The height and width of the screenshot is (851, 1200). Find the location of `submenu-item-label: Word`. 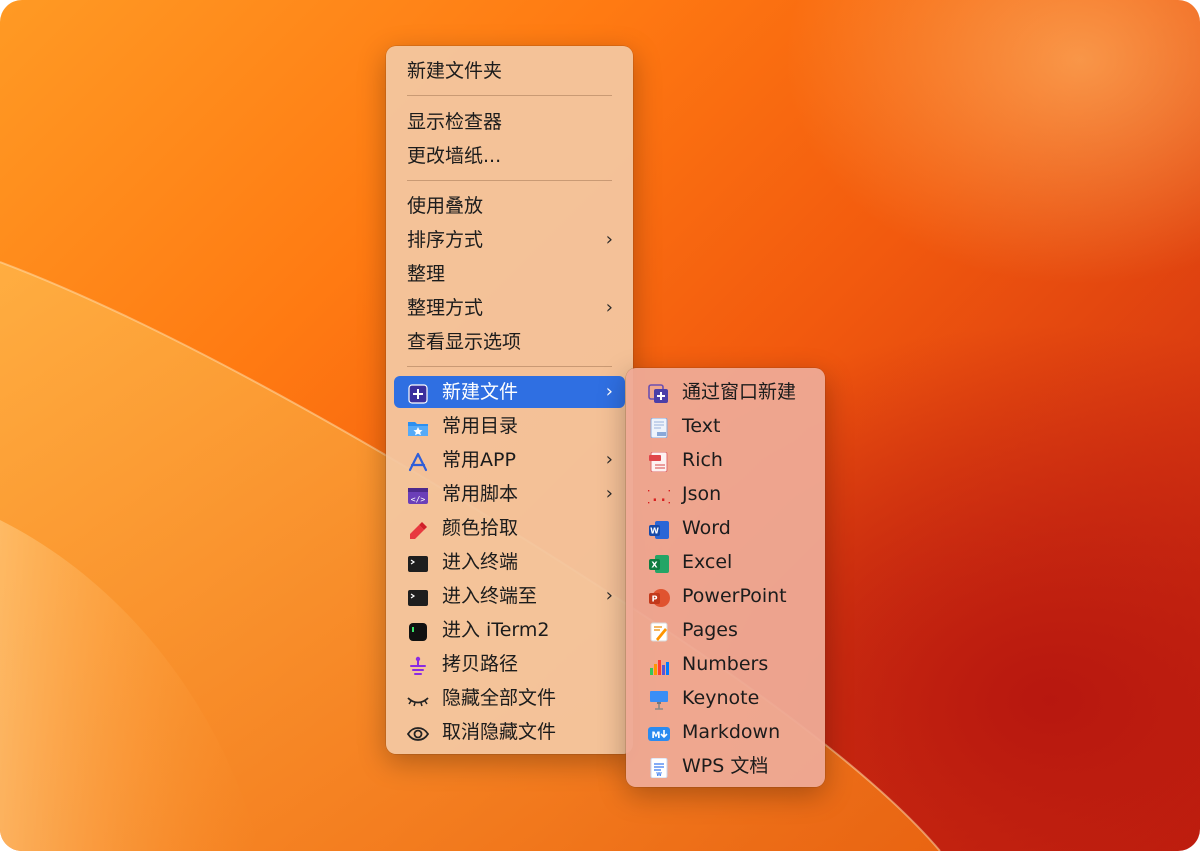

submenu-item-label: Word is located at coordinates (706, 528).